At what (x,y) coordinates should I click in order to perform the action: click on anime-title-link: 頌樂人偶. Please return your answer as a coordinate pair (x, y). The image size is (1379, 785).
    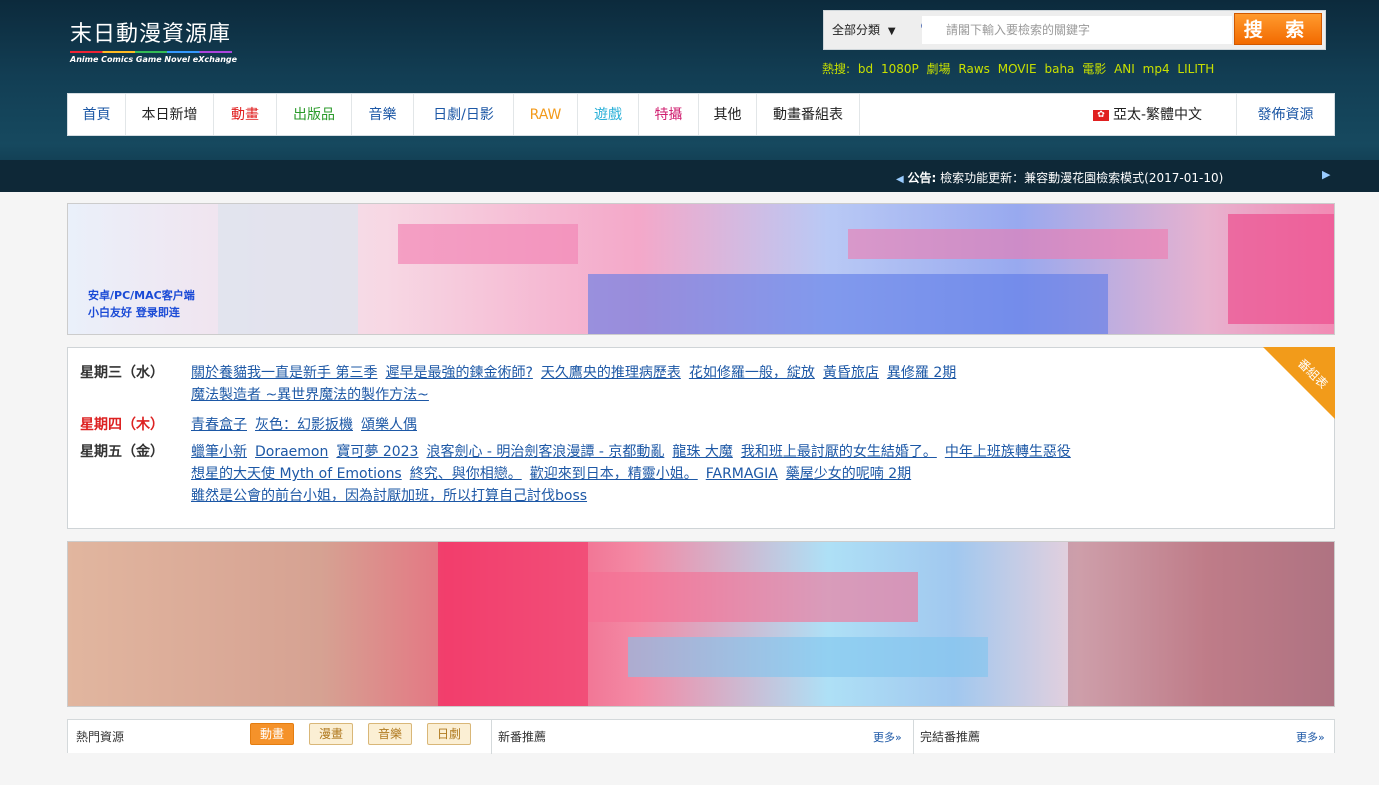
    Looking at the image, I should click on (389, 425).